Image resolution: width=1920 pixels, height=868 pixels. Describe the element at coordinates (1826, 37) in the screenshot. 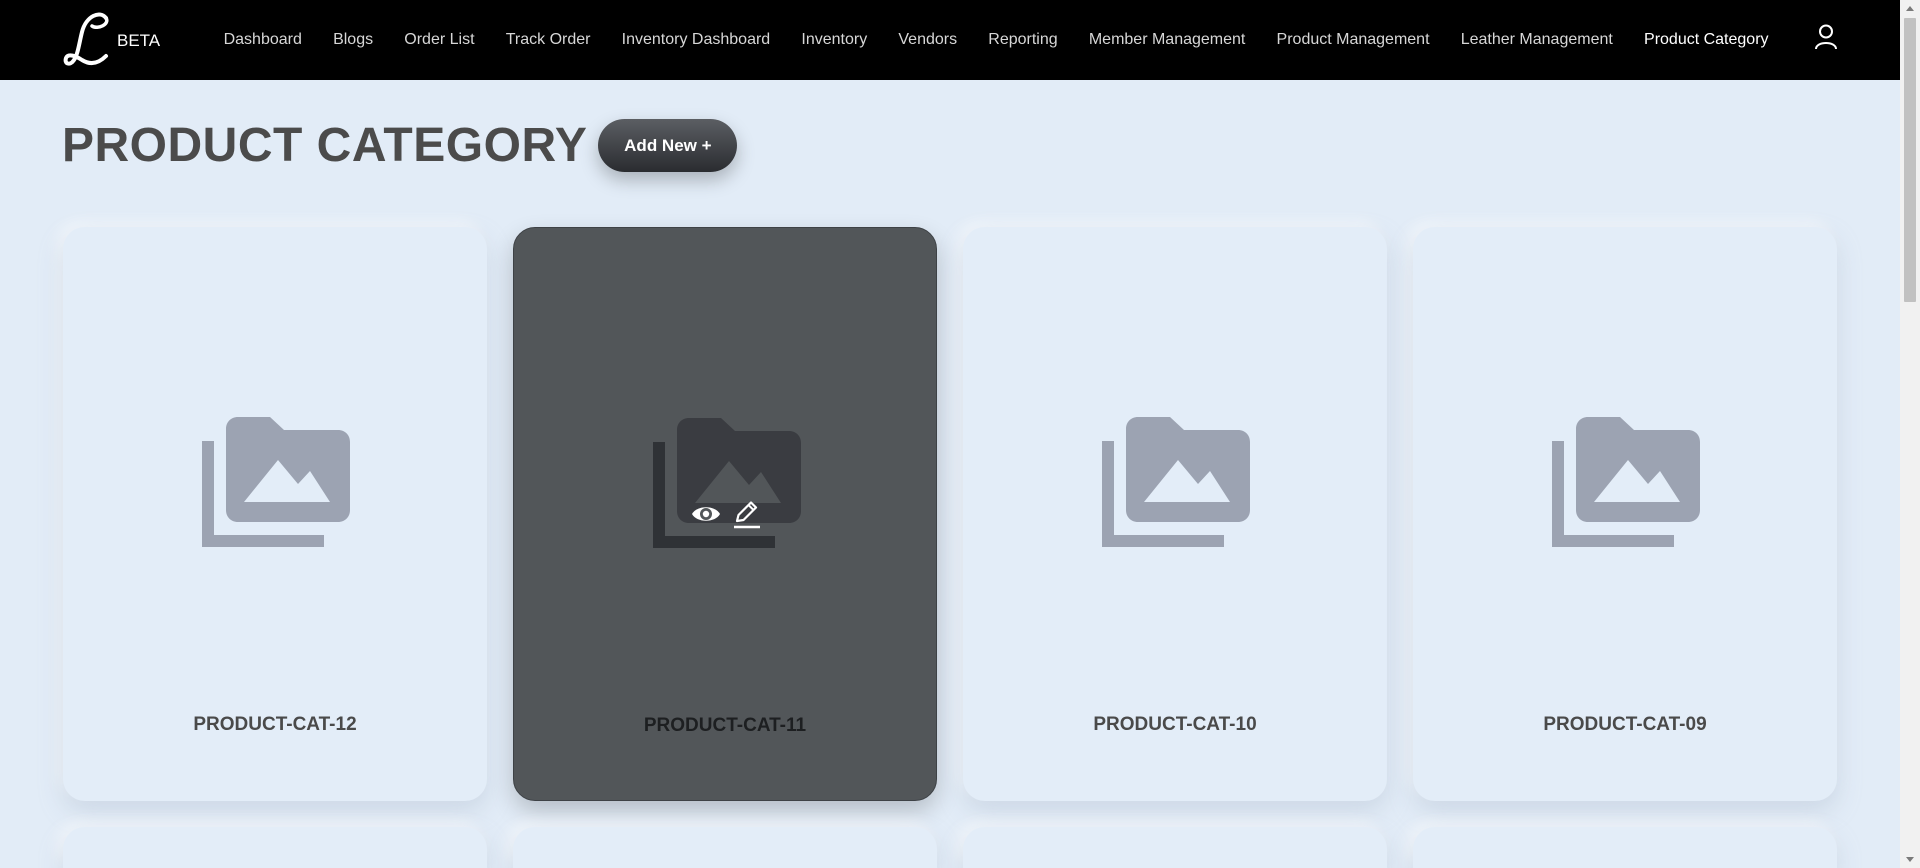

I see `user-icon` at that location.